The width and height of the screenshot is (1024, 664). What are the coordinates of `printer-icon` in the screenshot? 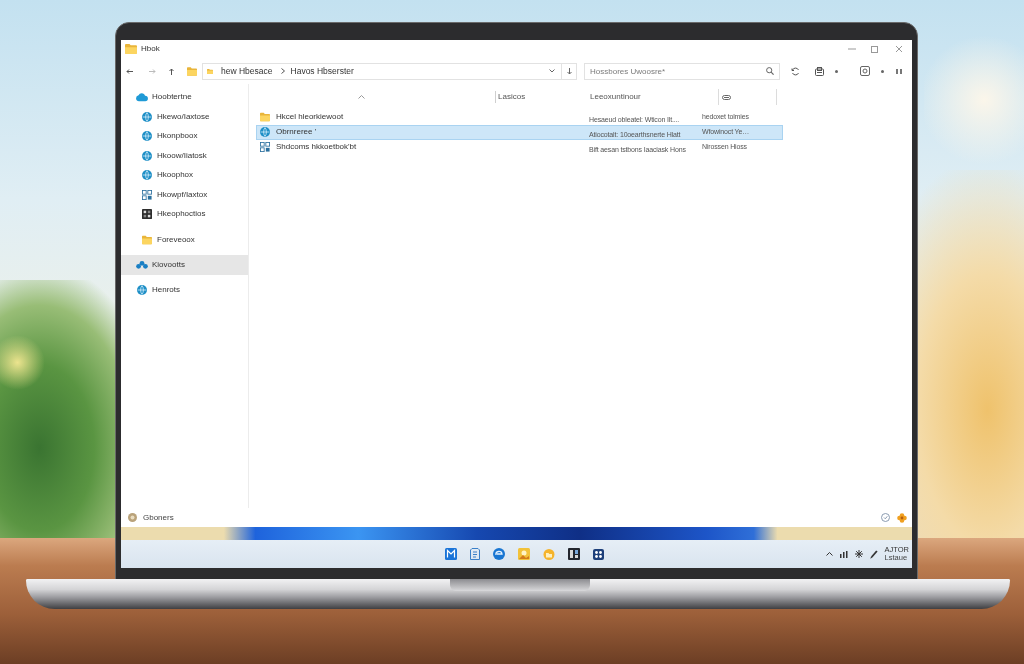 It's located at (819, 71).